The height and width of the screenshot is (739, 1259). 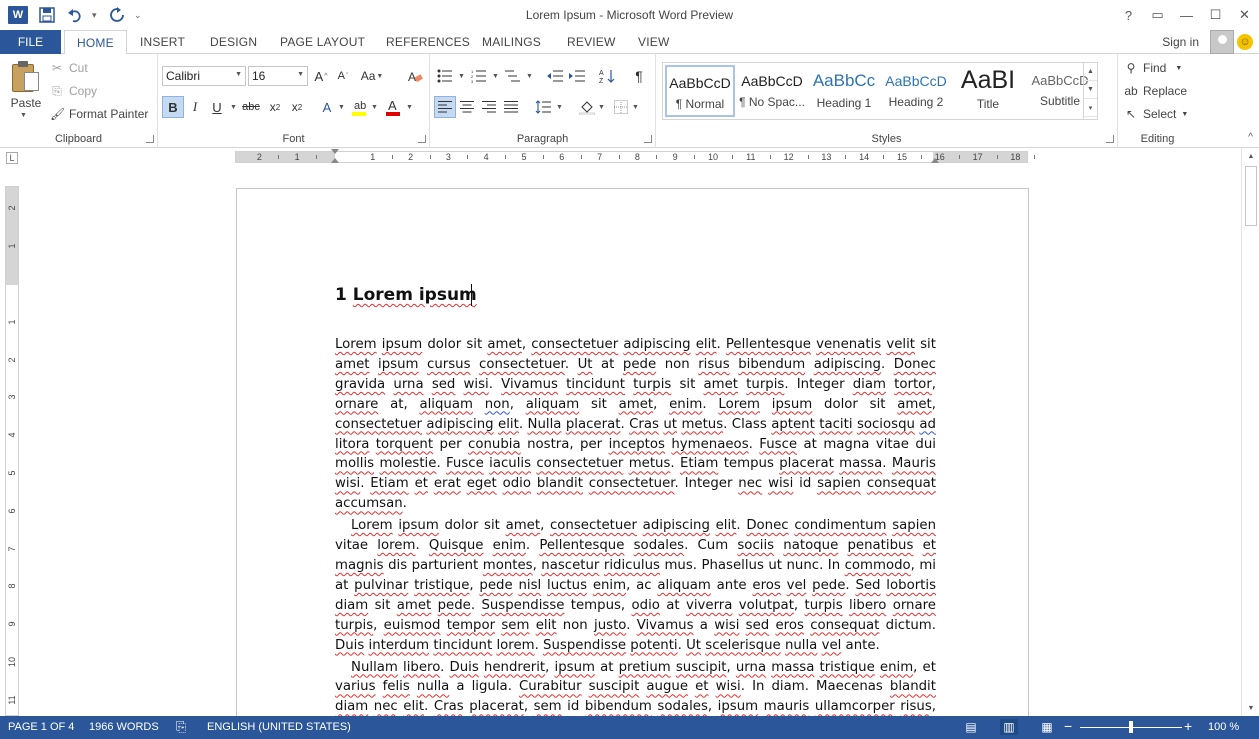 I want to click on clipboard-launcher-icon, so click(x=150, y=139).